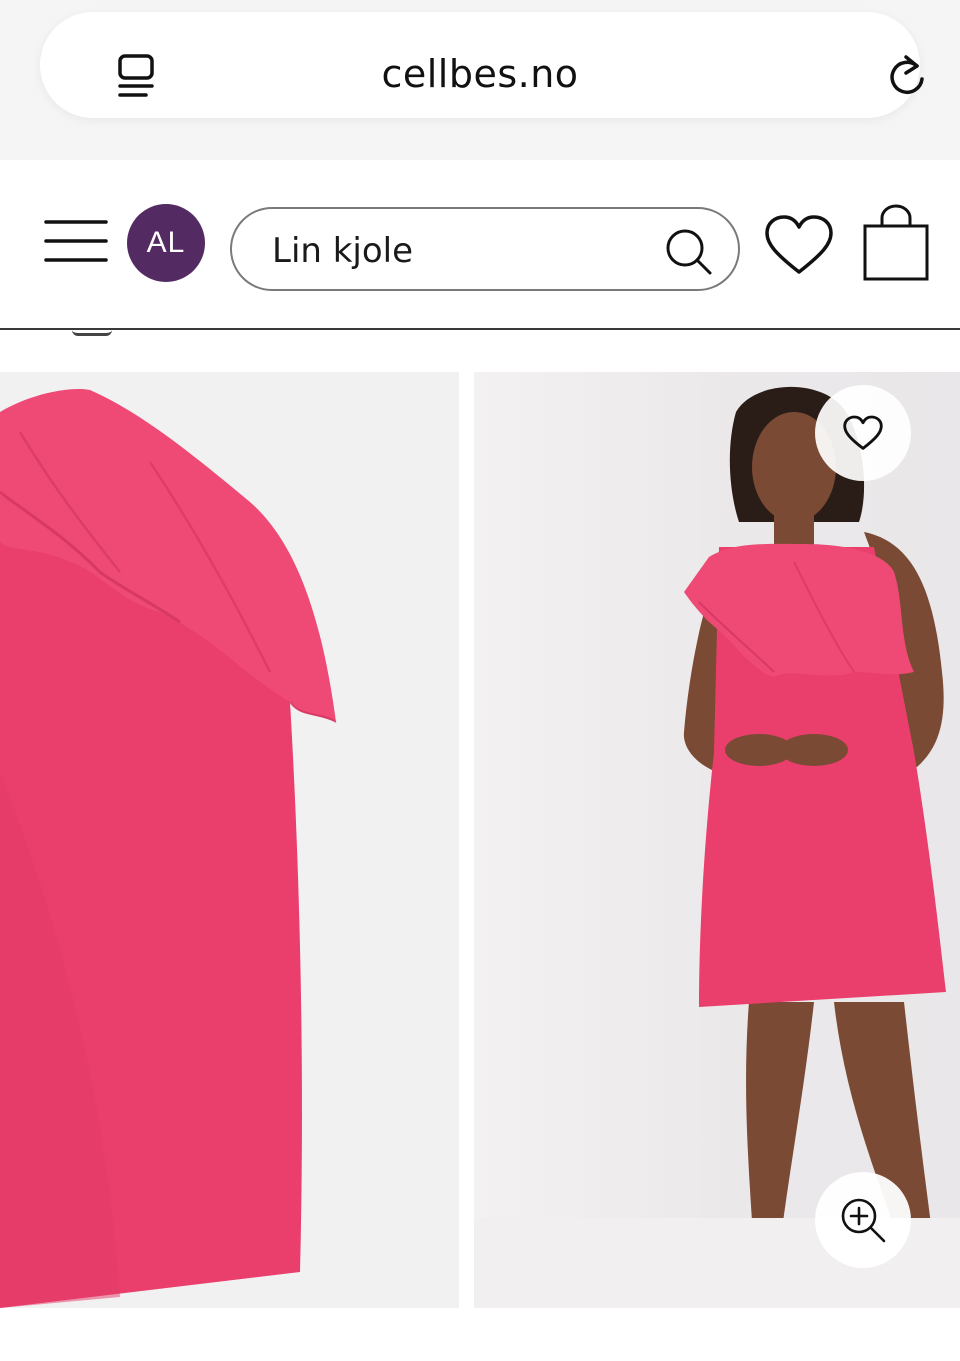 This screenshot has width=960, height=1361. What do you see at coordinates (76, 241) in the screenshot?
I see `hamburger-icon` at bounding box center [76, 241].